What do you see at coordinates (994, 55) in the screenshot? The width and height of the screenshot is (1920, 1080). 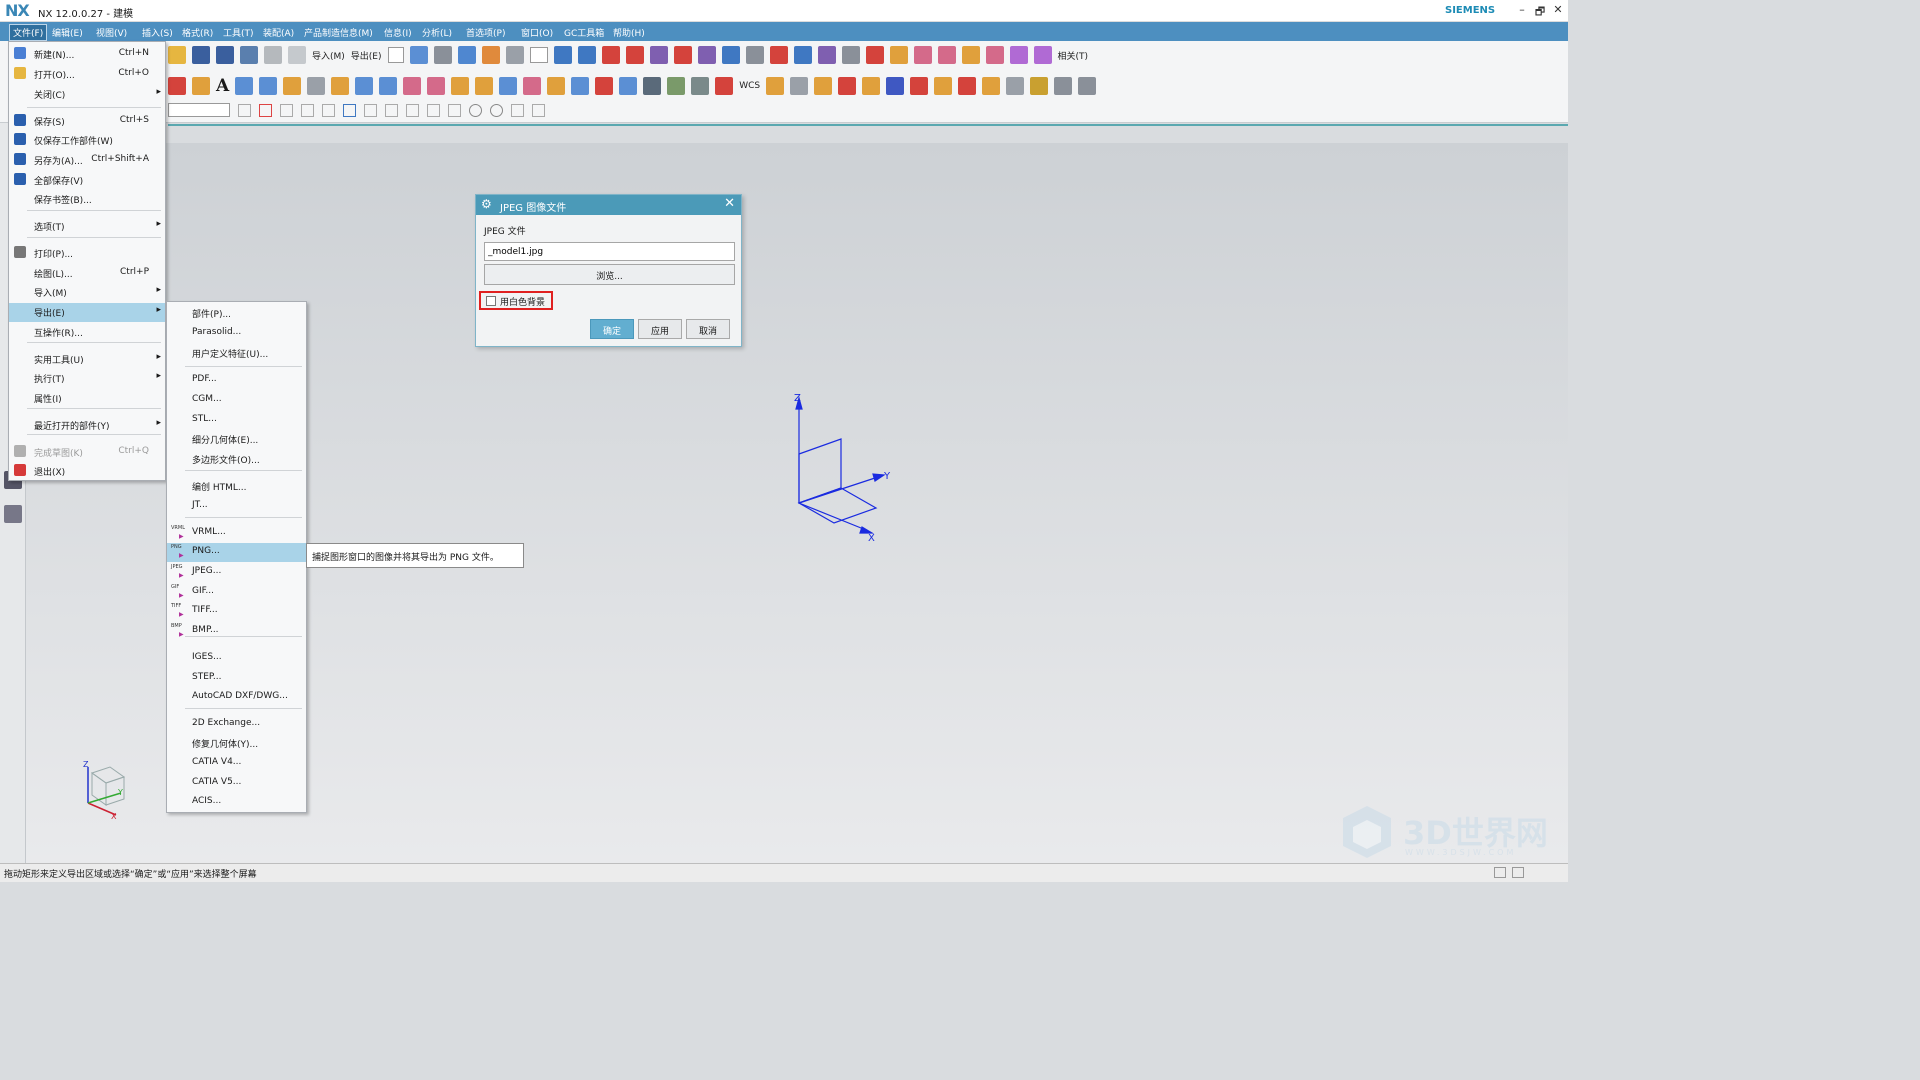 I see `sequence-icon` at bounding box center [994, 55].